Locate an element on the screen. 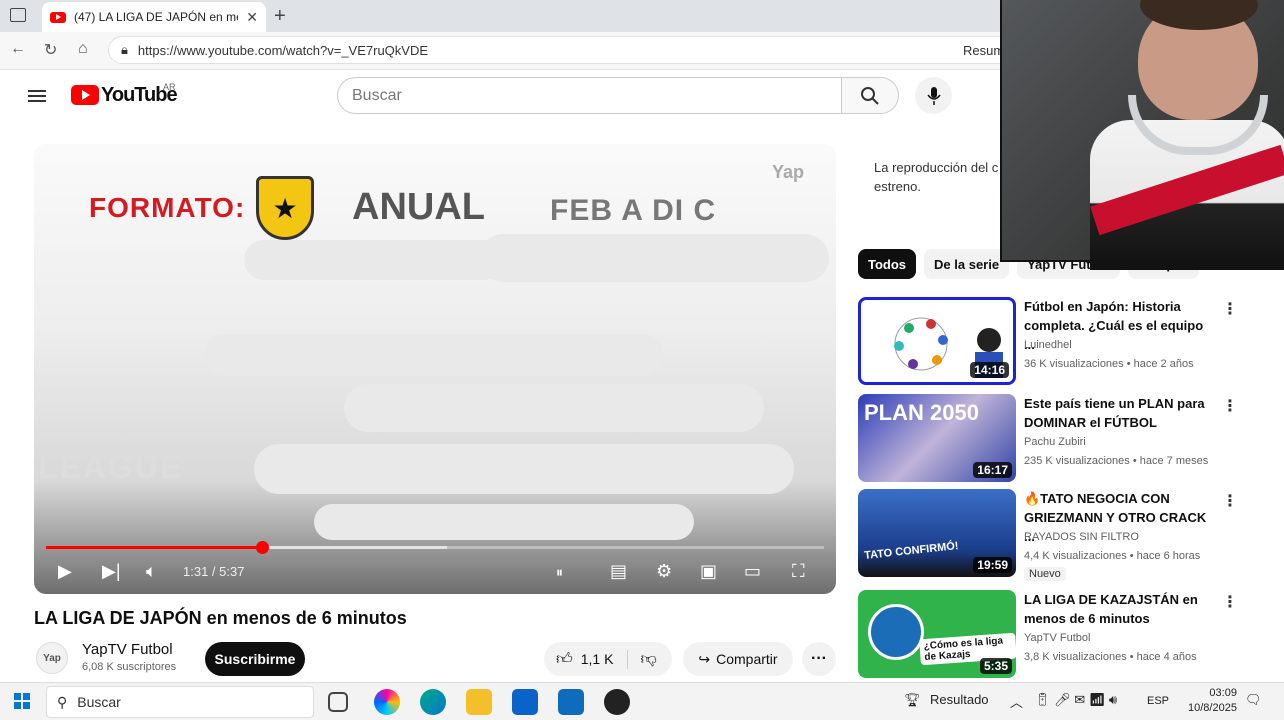 The width and height of the screenshot is (1284, 720). tray-icons: 🔋︎ 🎤︎ ✉︎ 📶︎ 🔊︎ is located at coordinates (1075, 700).